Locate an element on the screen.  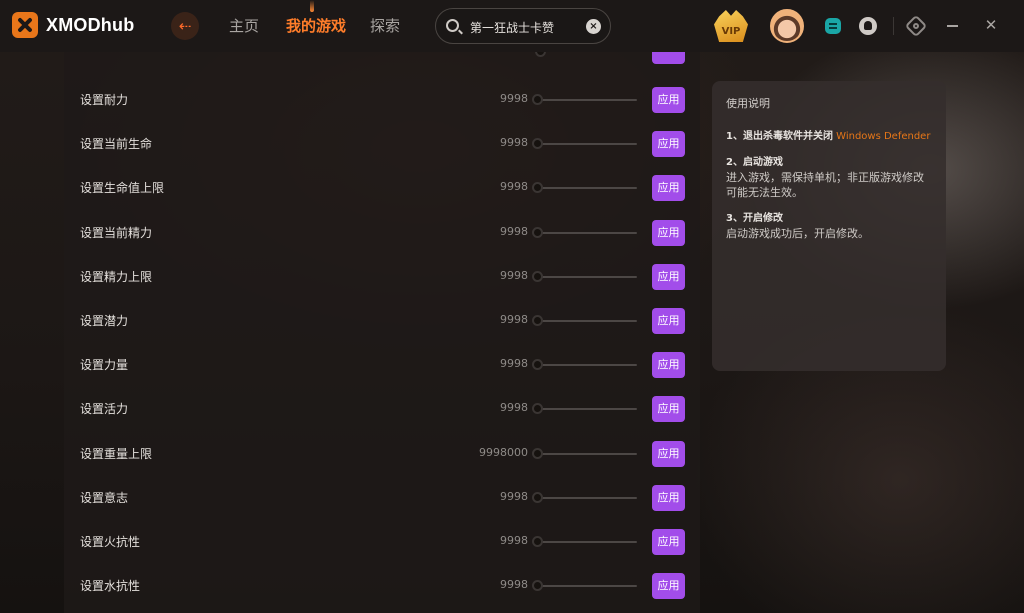
app-logo: XMODhub is located at coordinates (73, 25).